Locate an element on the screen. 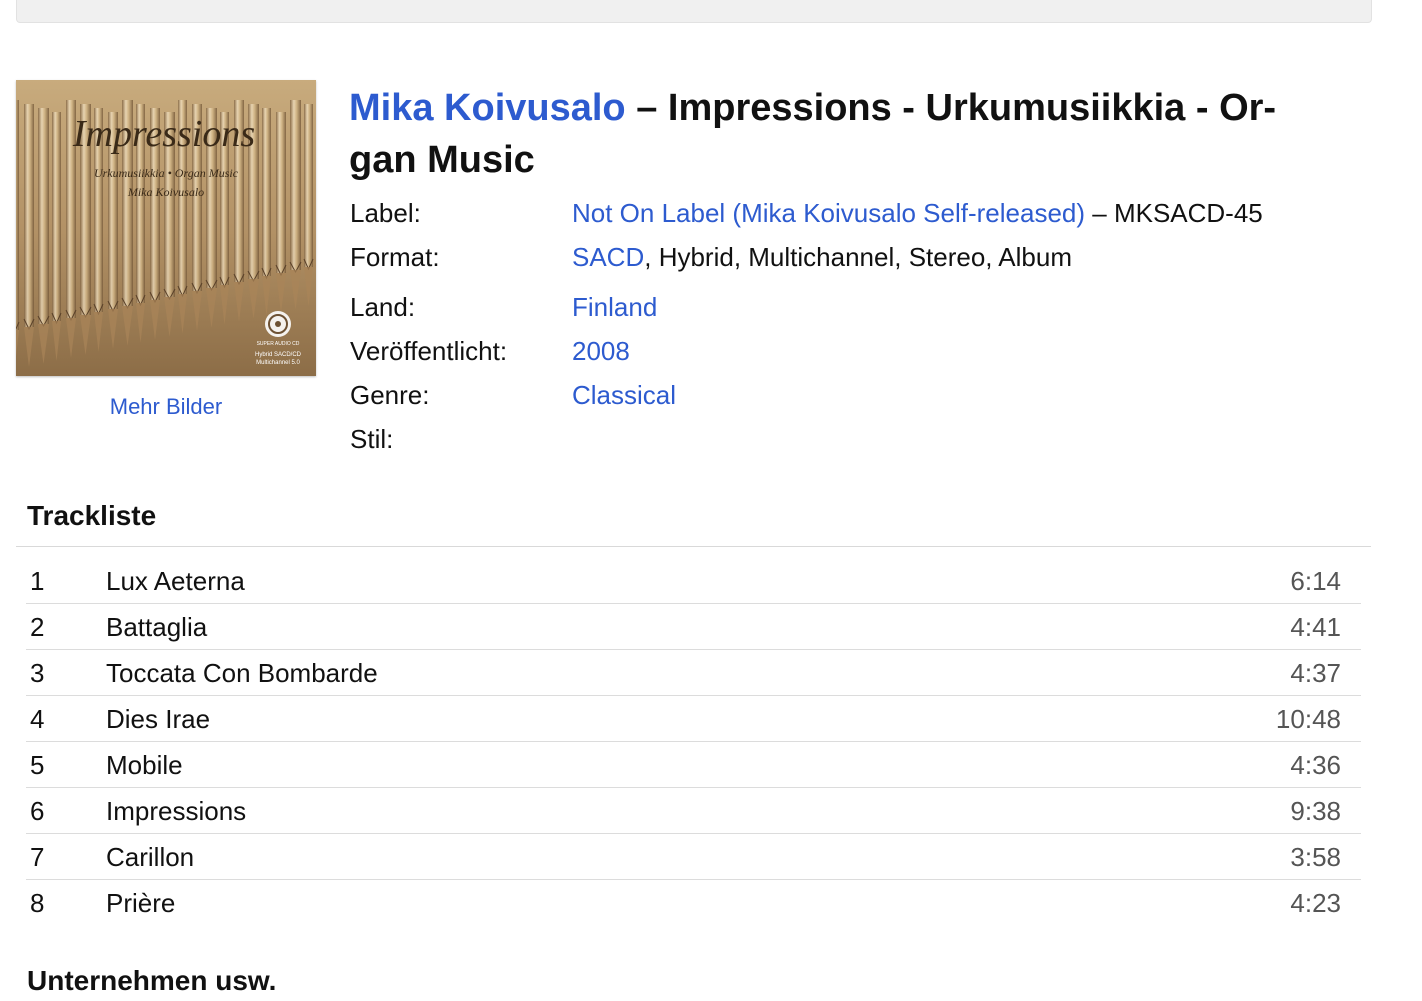 This screenshot has width=1422, height=1001. track-duration: 3:58 is located at coordinates (1315, 857).